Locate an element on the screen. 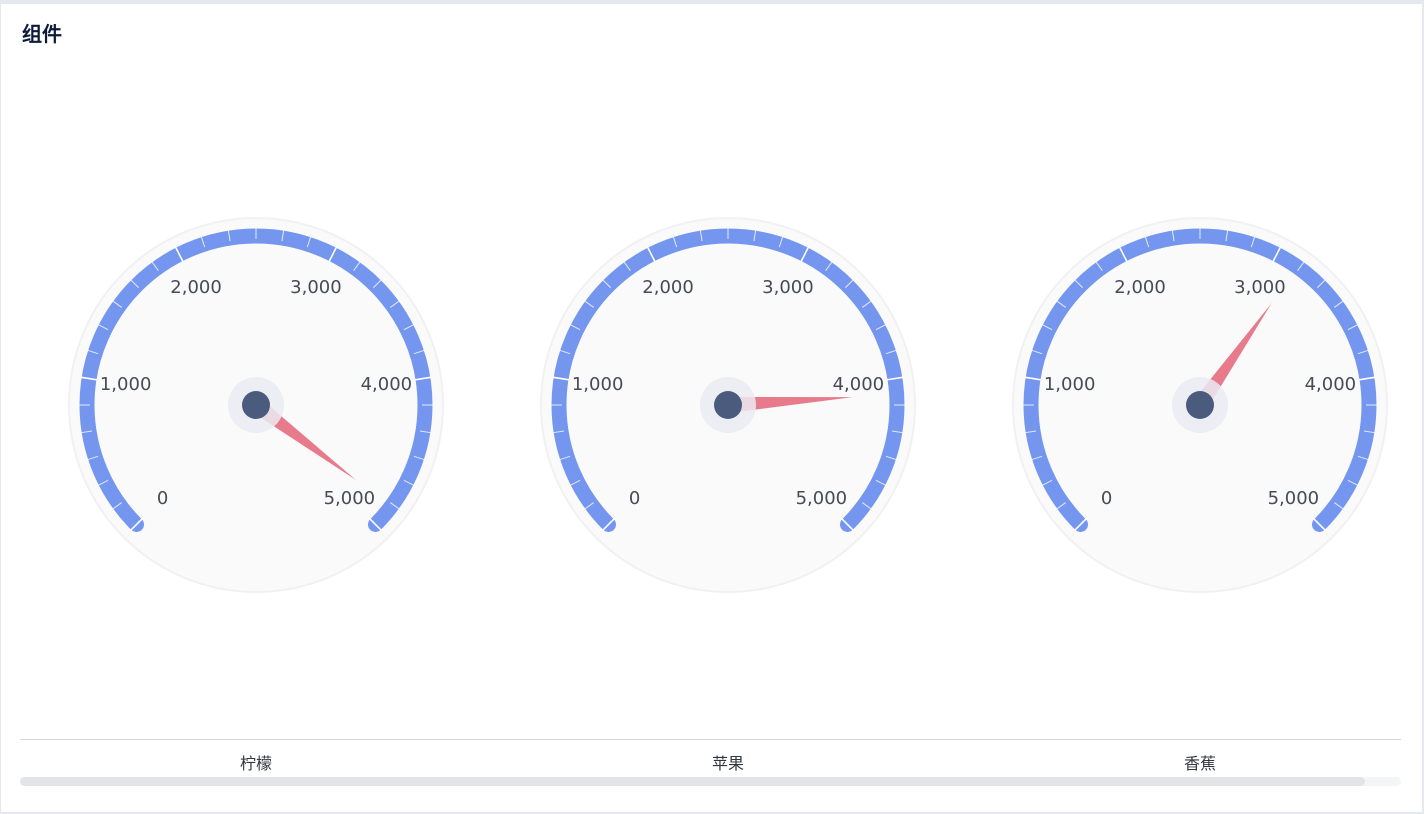  category-label: 香蕉 is located at coordinates (1199, 763).